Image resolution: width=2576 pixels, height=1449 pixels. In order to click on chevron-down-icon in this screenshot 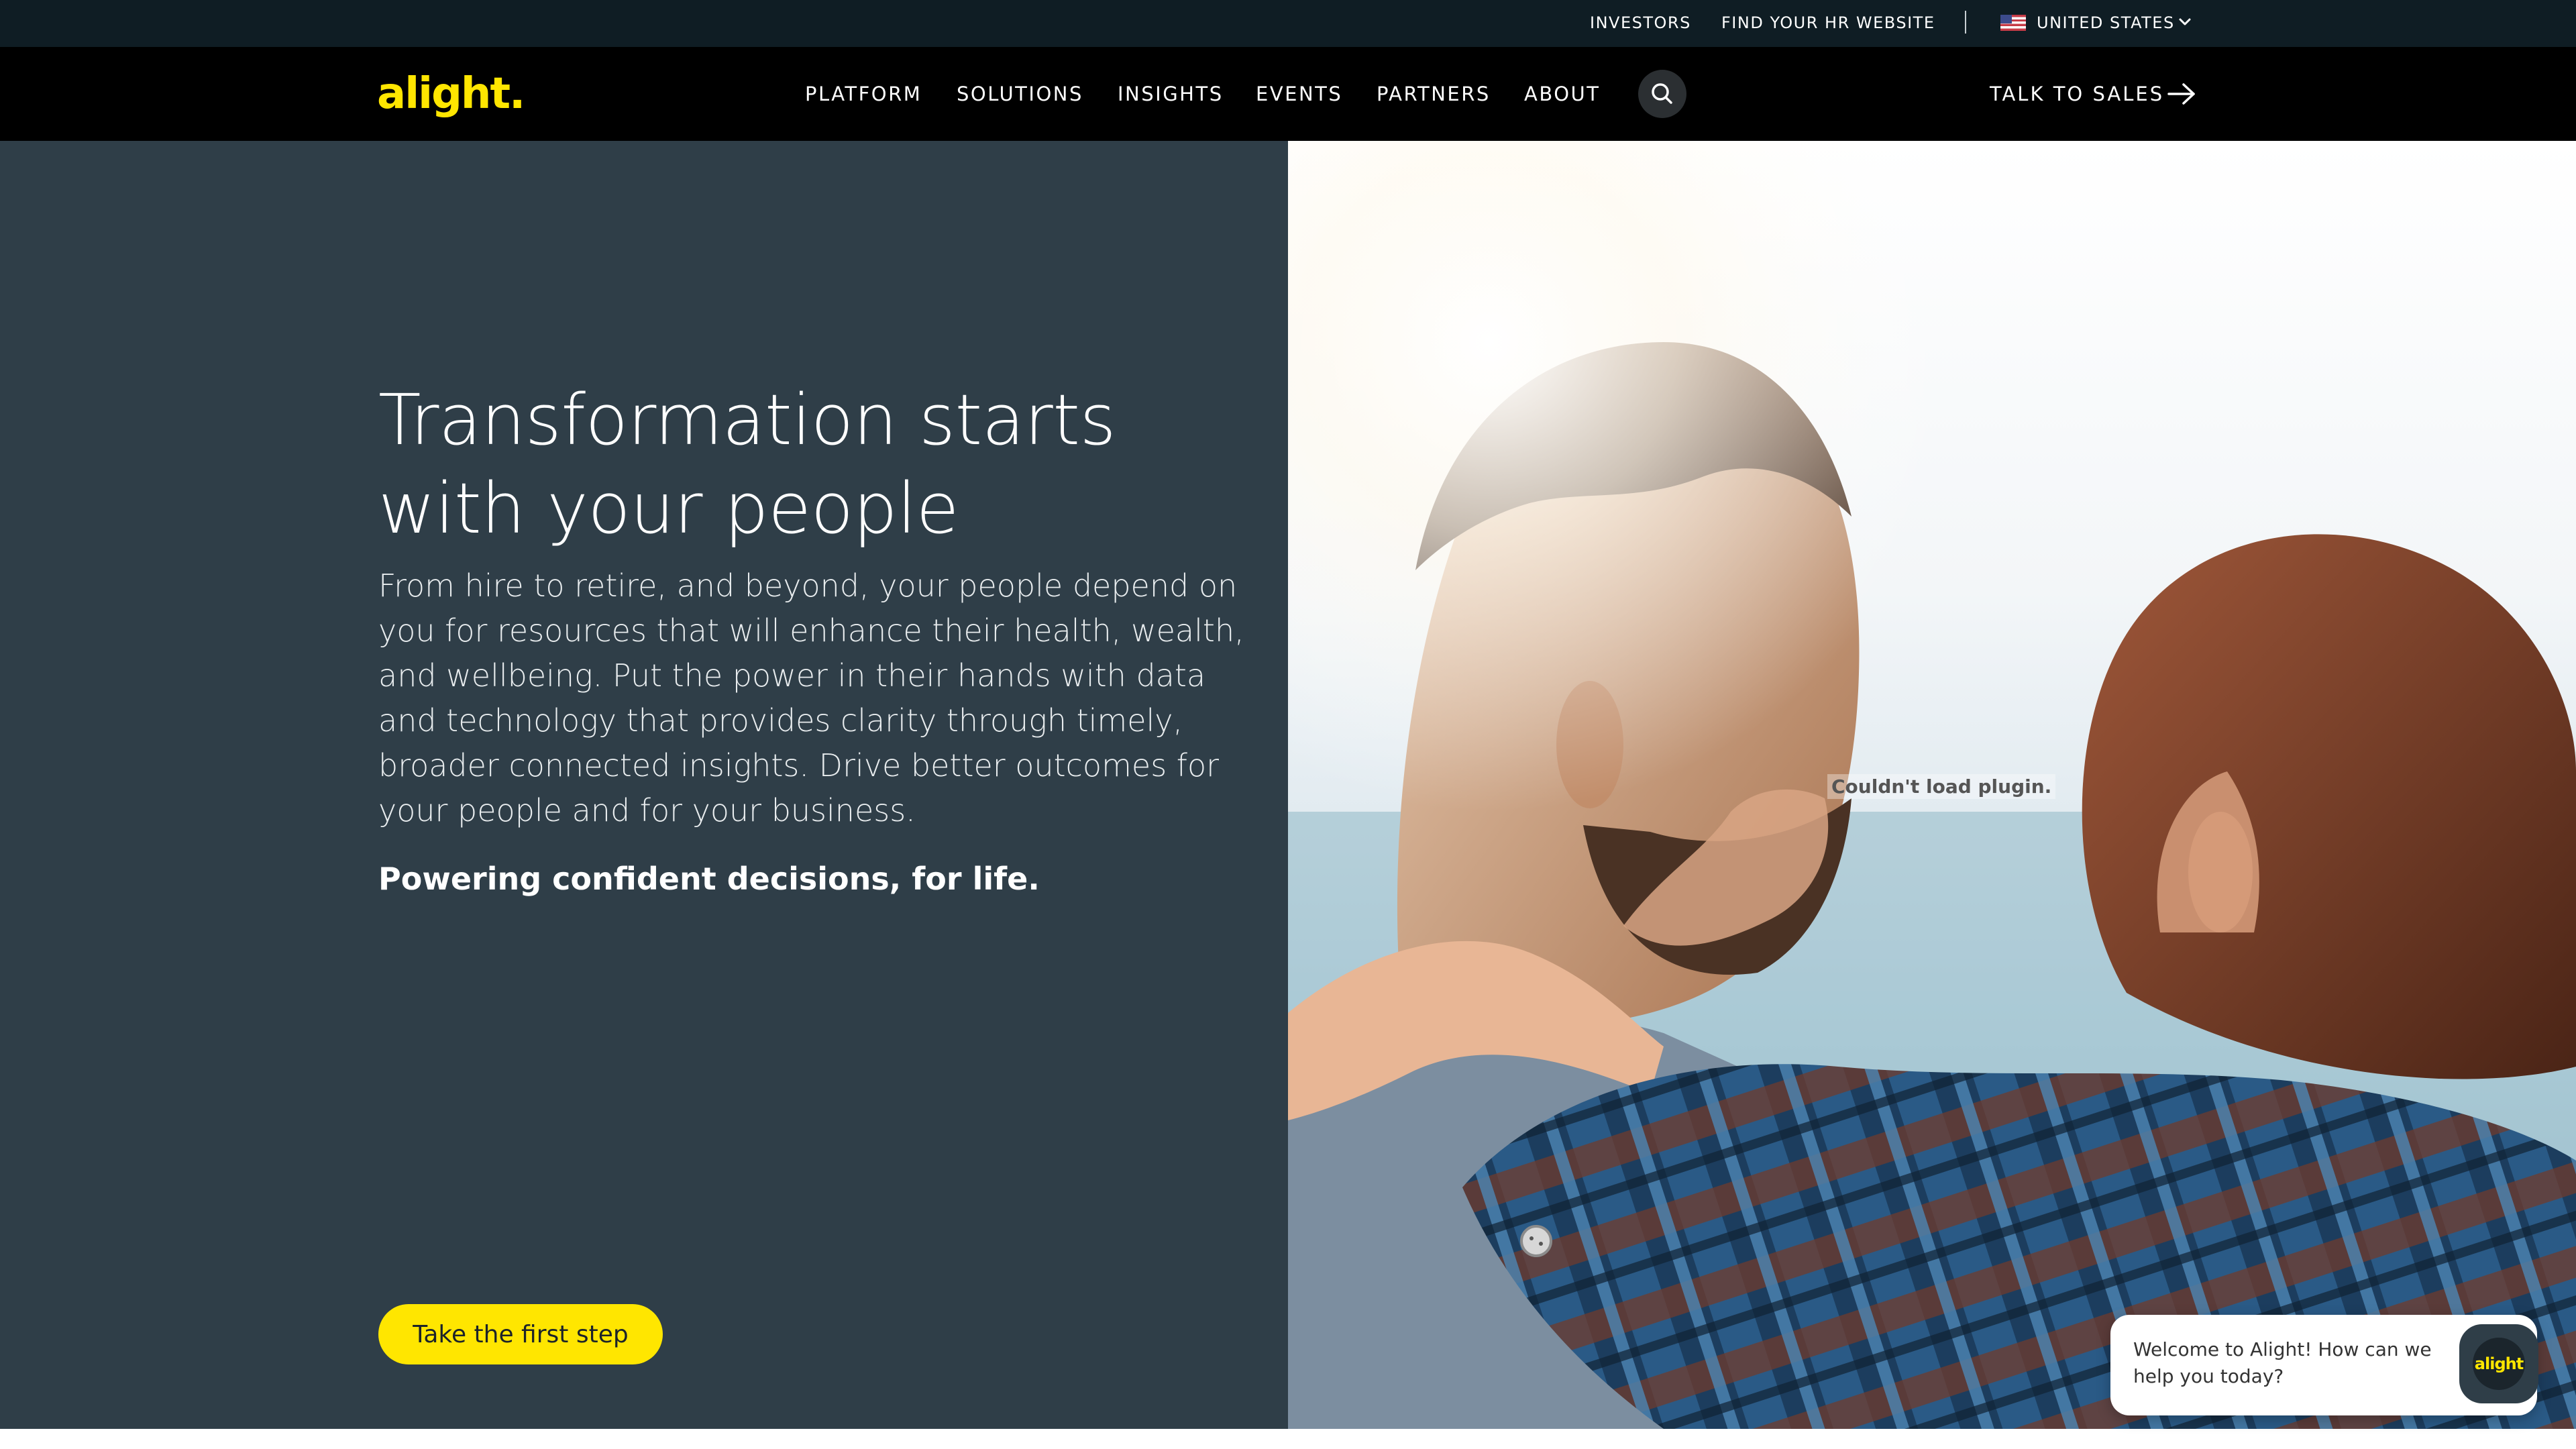, I will do `click(2185, 22)`.